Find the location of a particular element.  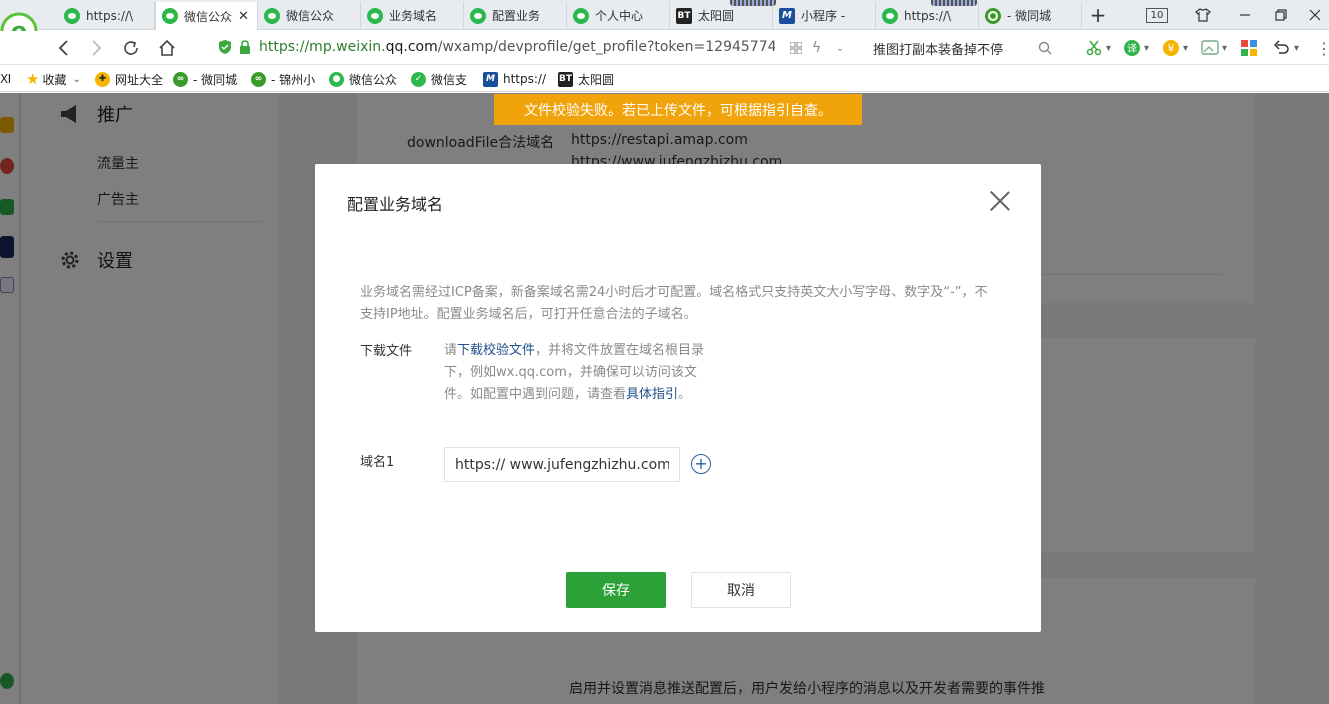

dialog-title: 配置业务域名 is located at coordinates (395, 204).